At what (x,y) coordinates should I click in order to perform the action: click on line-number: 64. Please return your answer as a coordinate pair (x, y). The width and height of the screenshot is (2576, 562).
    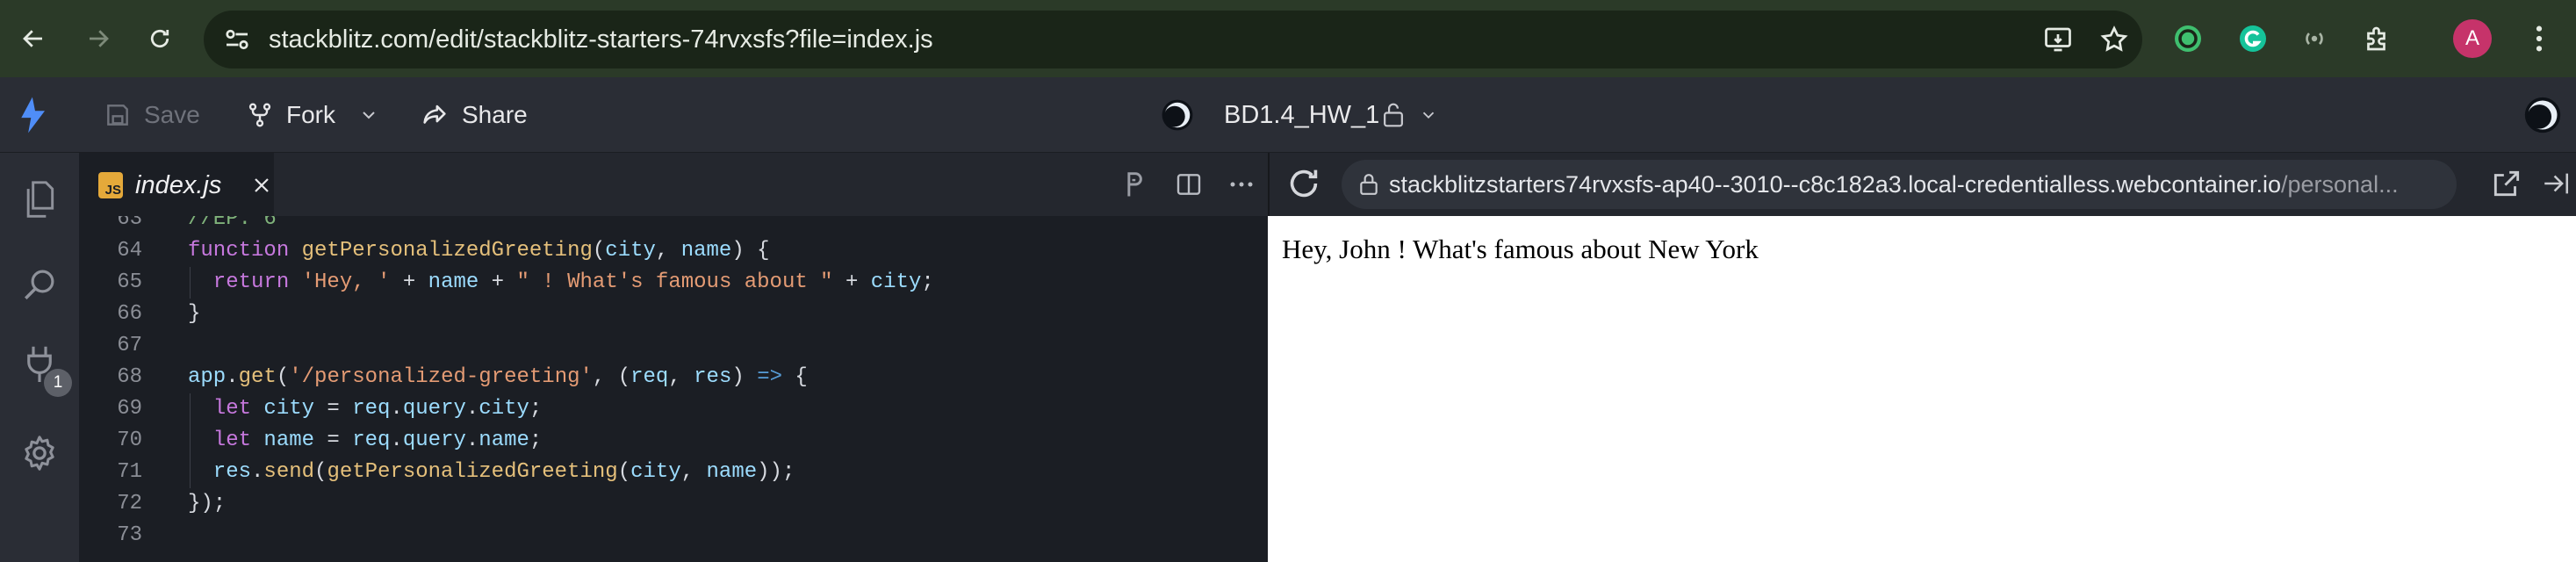
    Looking at the image, I should click on (129, 251).